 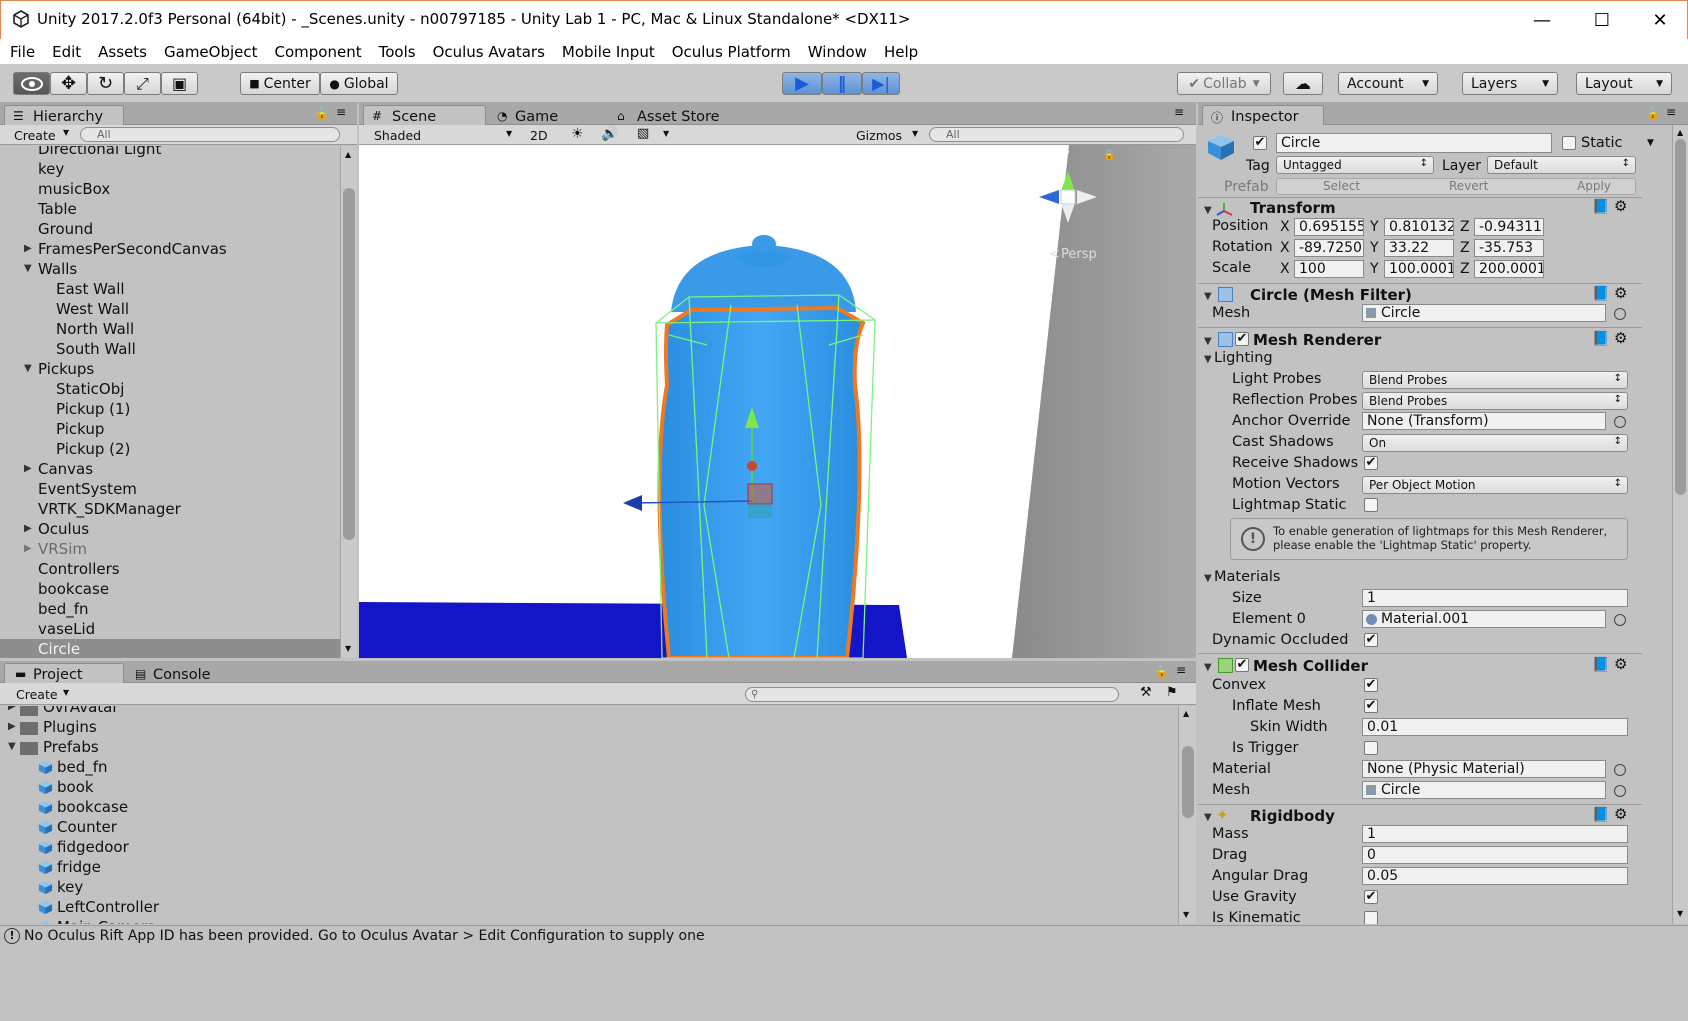 What do you see at coordinates (1468, 186) in the screenshot?
I see `prefab-revert-button: Revert` at bounding box center [1468, 186].